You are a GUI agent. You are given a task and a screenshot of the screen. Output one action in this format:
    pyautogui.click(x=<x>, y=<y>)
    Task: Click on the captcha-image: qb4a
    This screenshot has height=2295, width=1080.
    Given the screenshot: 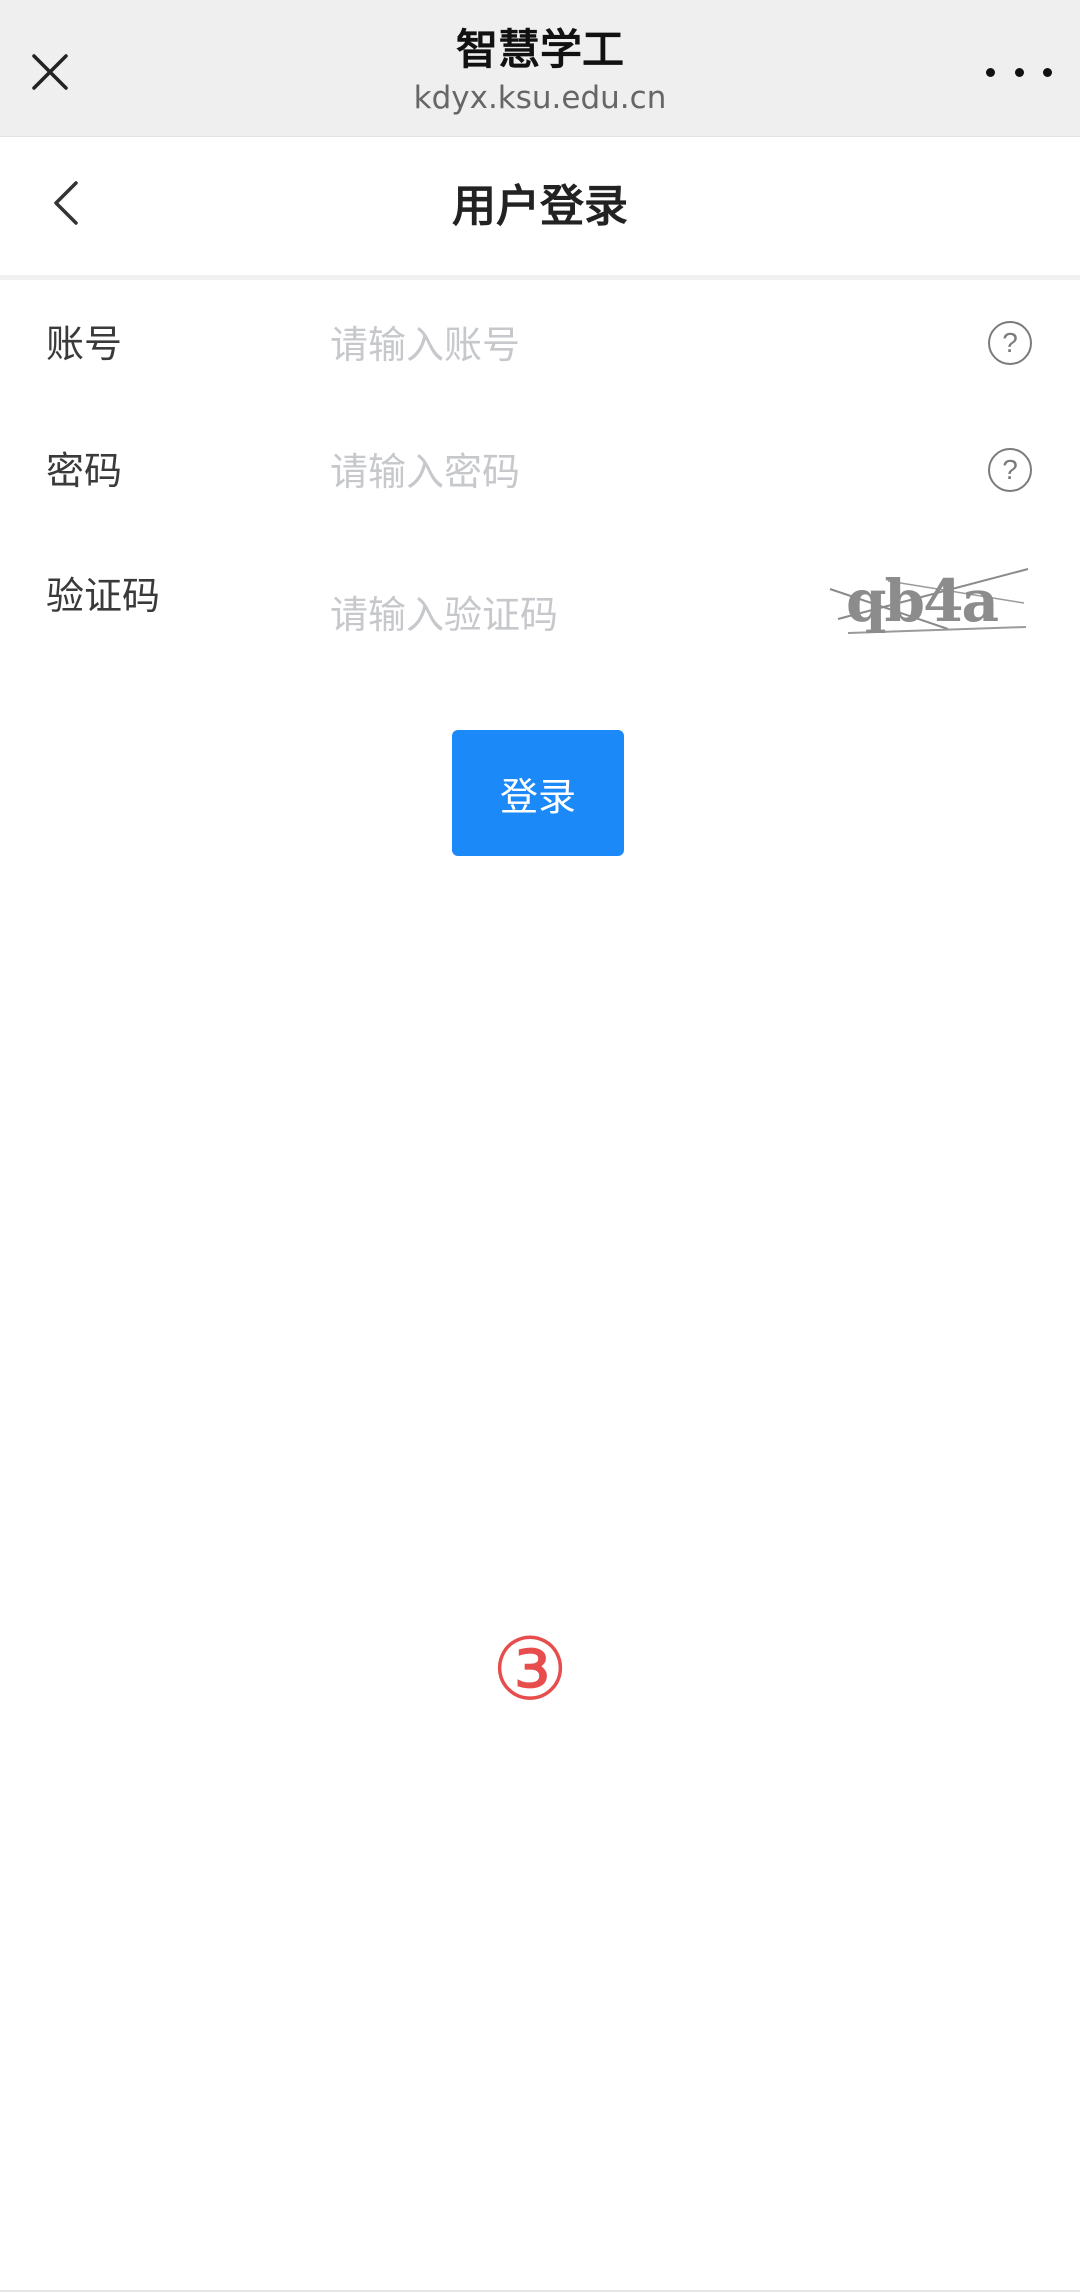 What is the action you would take?
    pyautogui.click(x=929, y=600)
    